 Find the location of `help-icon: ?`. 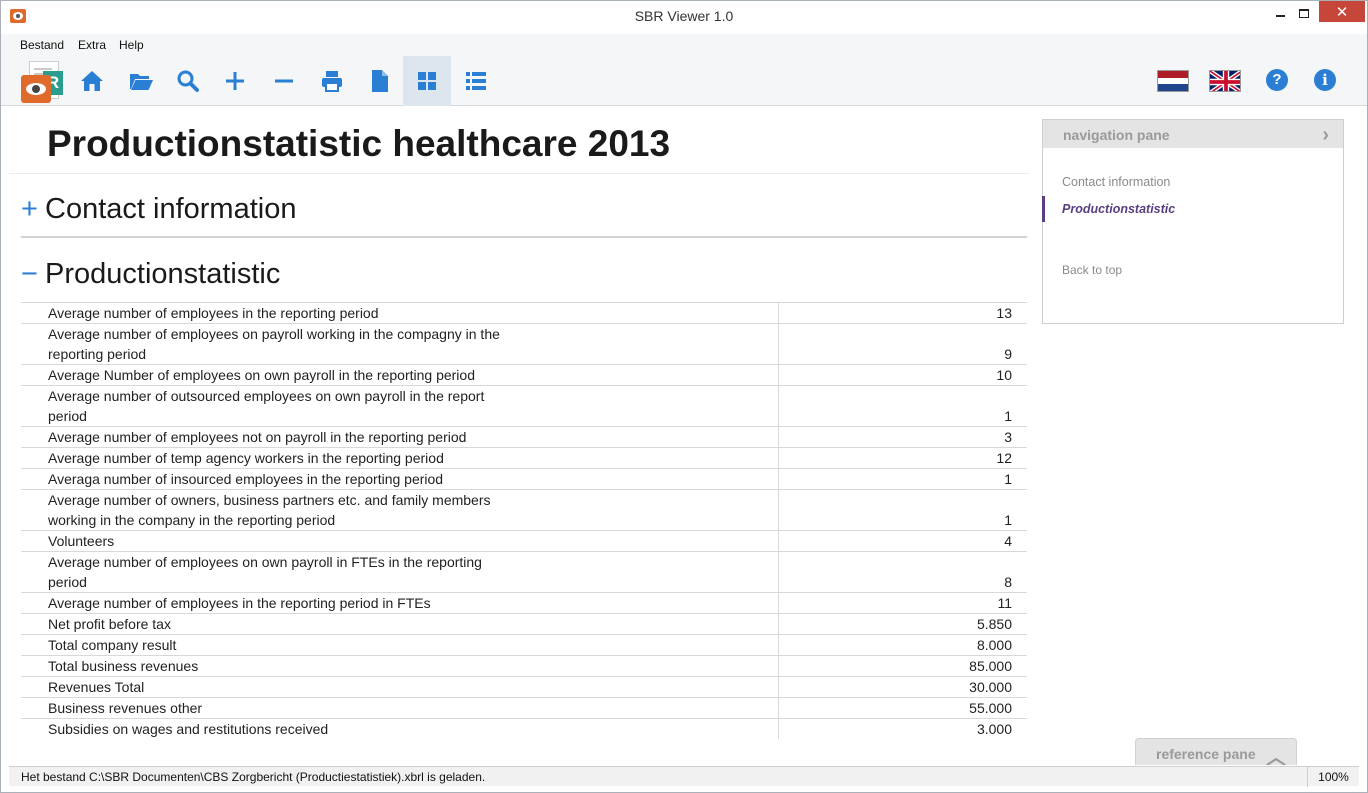

help-icon: ? is located at coordinates (1277, 80).